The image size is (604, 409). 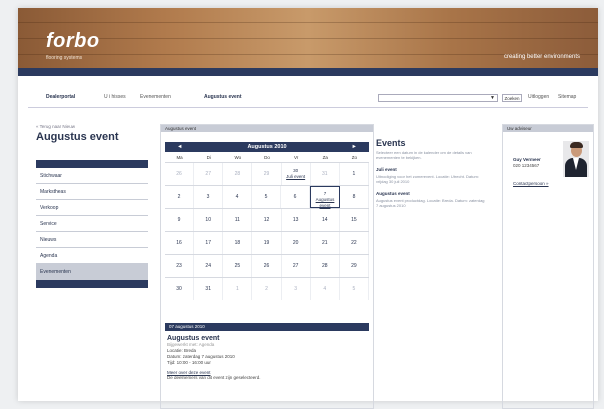 I want to click on next-month-icon: ►, so click(x=354, y=147).